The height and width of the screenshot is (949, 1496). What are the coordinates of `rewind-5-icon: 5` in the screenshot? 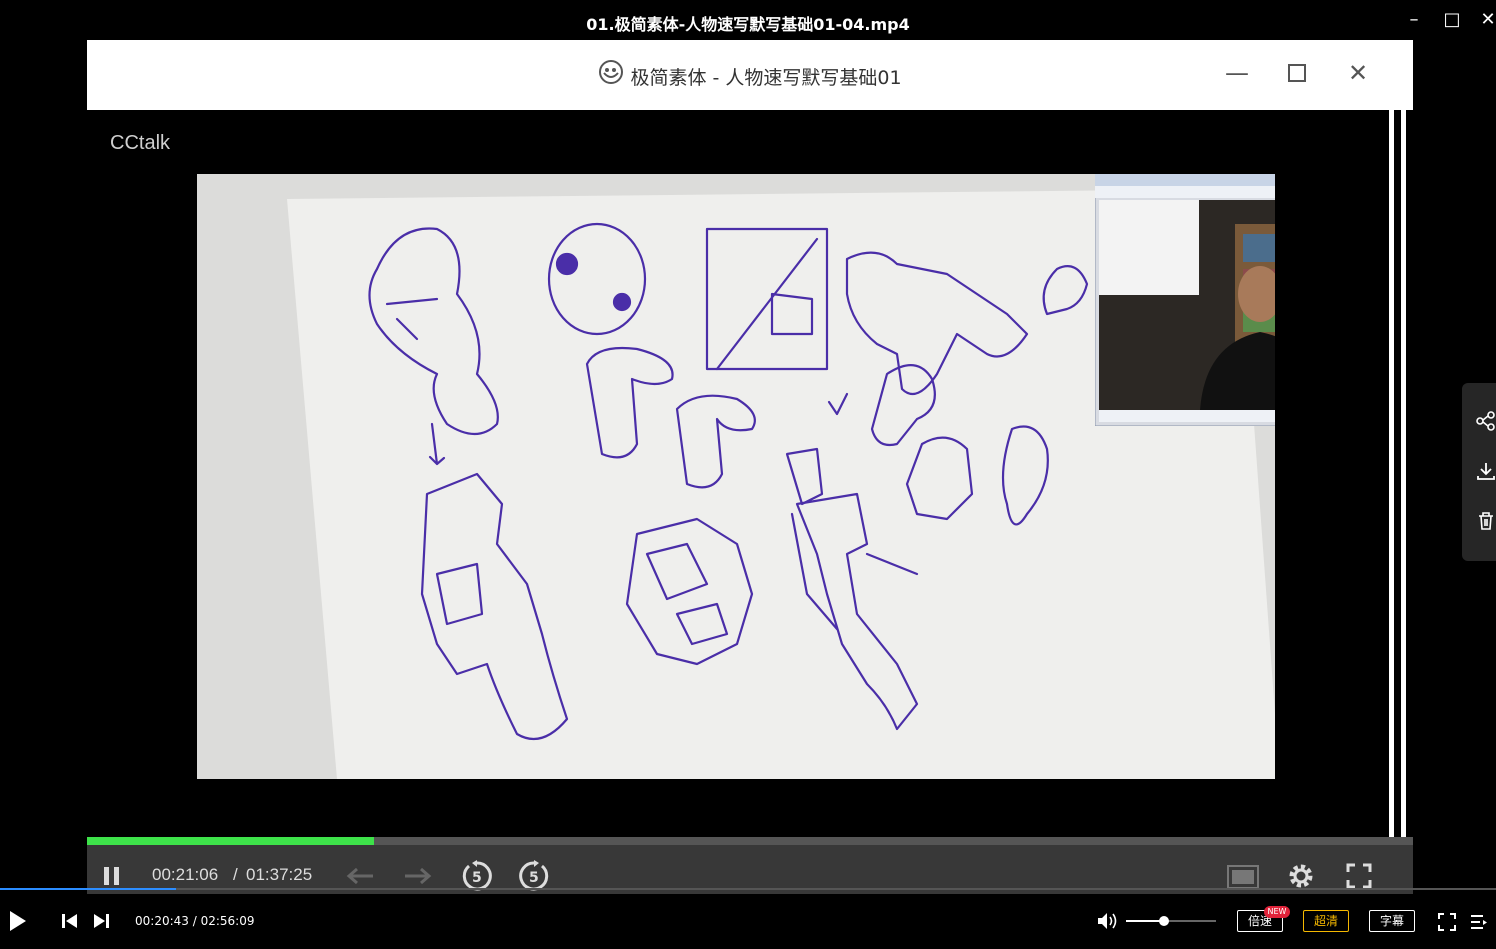 It's located at (477, 878).